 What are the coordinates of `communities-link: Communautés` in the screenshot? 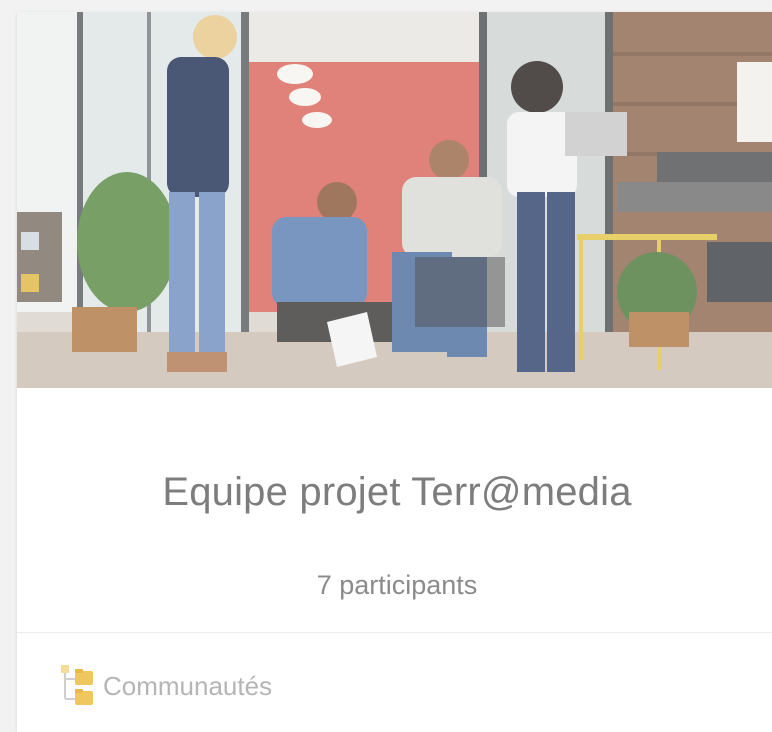 It's located at (166, 686).